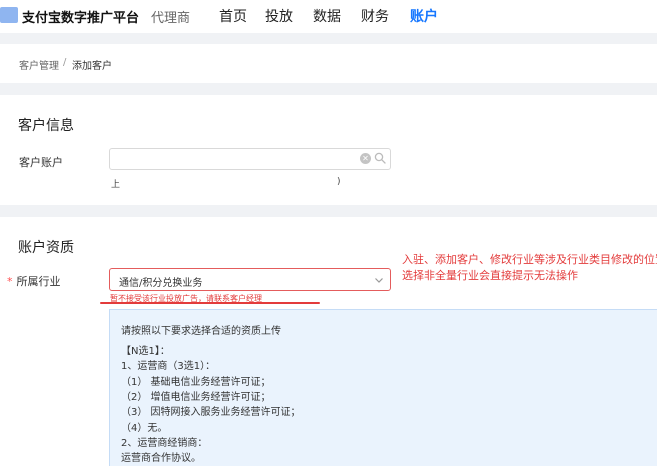 This screenshot has width=657, height=466. What do you see at coordinates (328, 63) in the screenshot?
I see `breadcrumb: 客户管理 / 添加客户` at bounding box center [328, 63].